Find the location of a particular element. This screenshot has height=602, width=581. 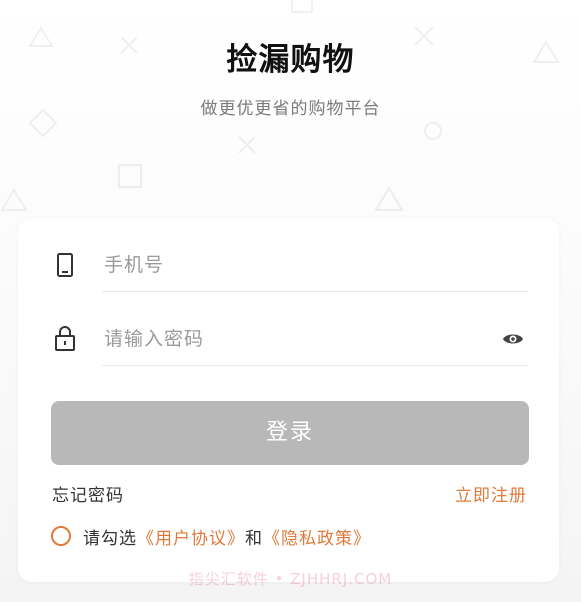

circle-decoration is located at coordinates (433, 131).